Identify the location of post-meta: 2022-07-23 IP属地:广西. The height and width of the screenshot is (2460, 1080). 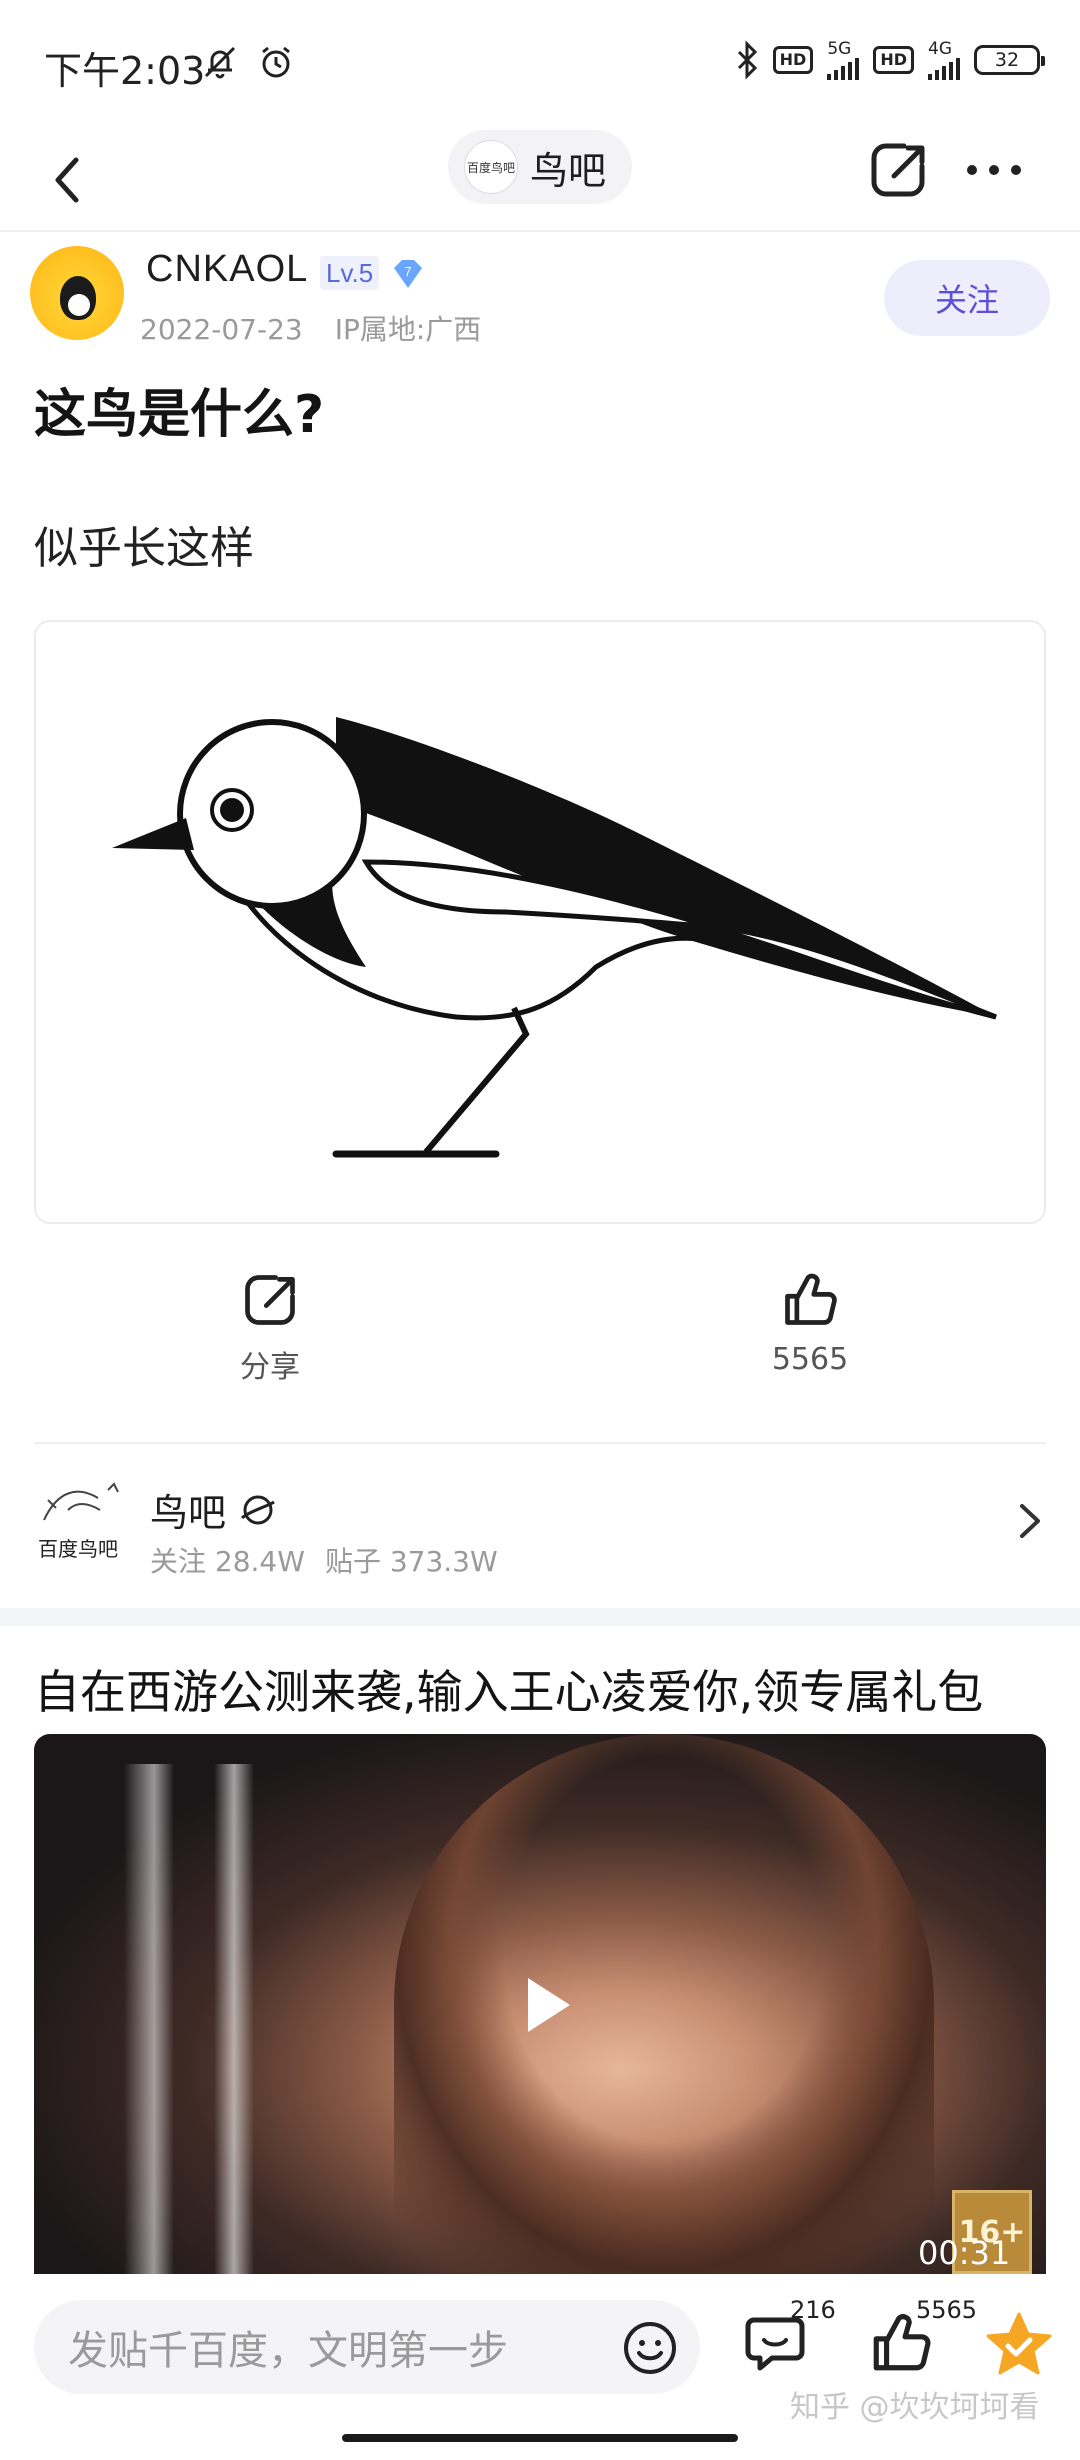
(310, 328).